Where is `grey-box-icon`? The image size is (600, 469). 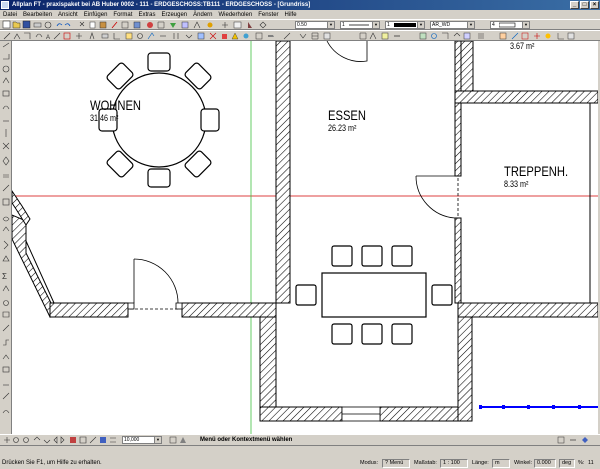 grey-box-icon is located at coordinates (327, 36).